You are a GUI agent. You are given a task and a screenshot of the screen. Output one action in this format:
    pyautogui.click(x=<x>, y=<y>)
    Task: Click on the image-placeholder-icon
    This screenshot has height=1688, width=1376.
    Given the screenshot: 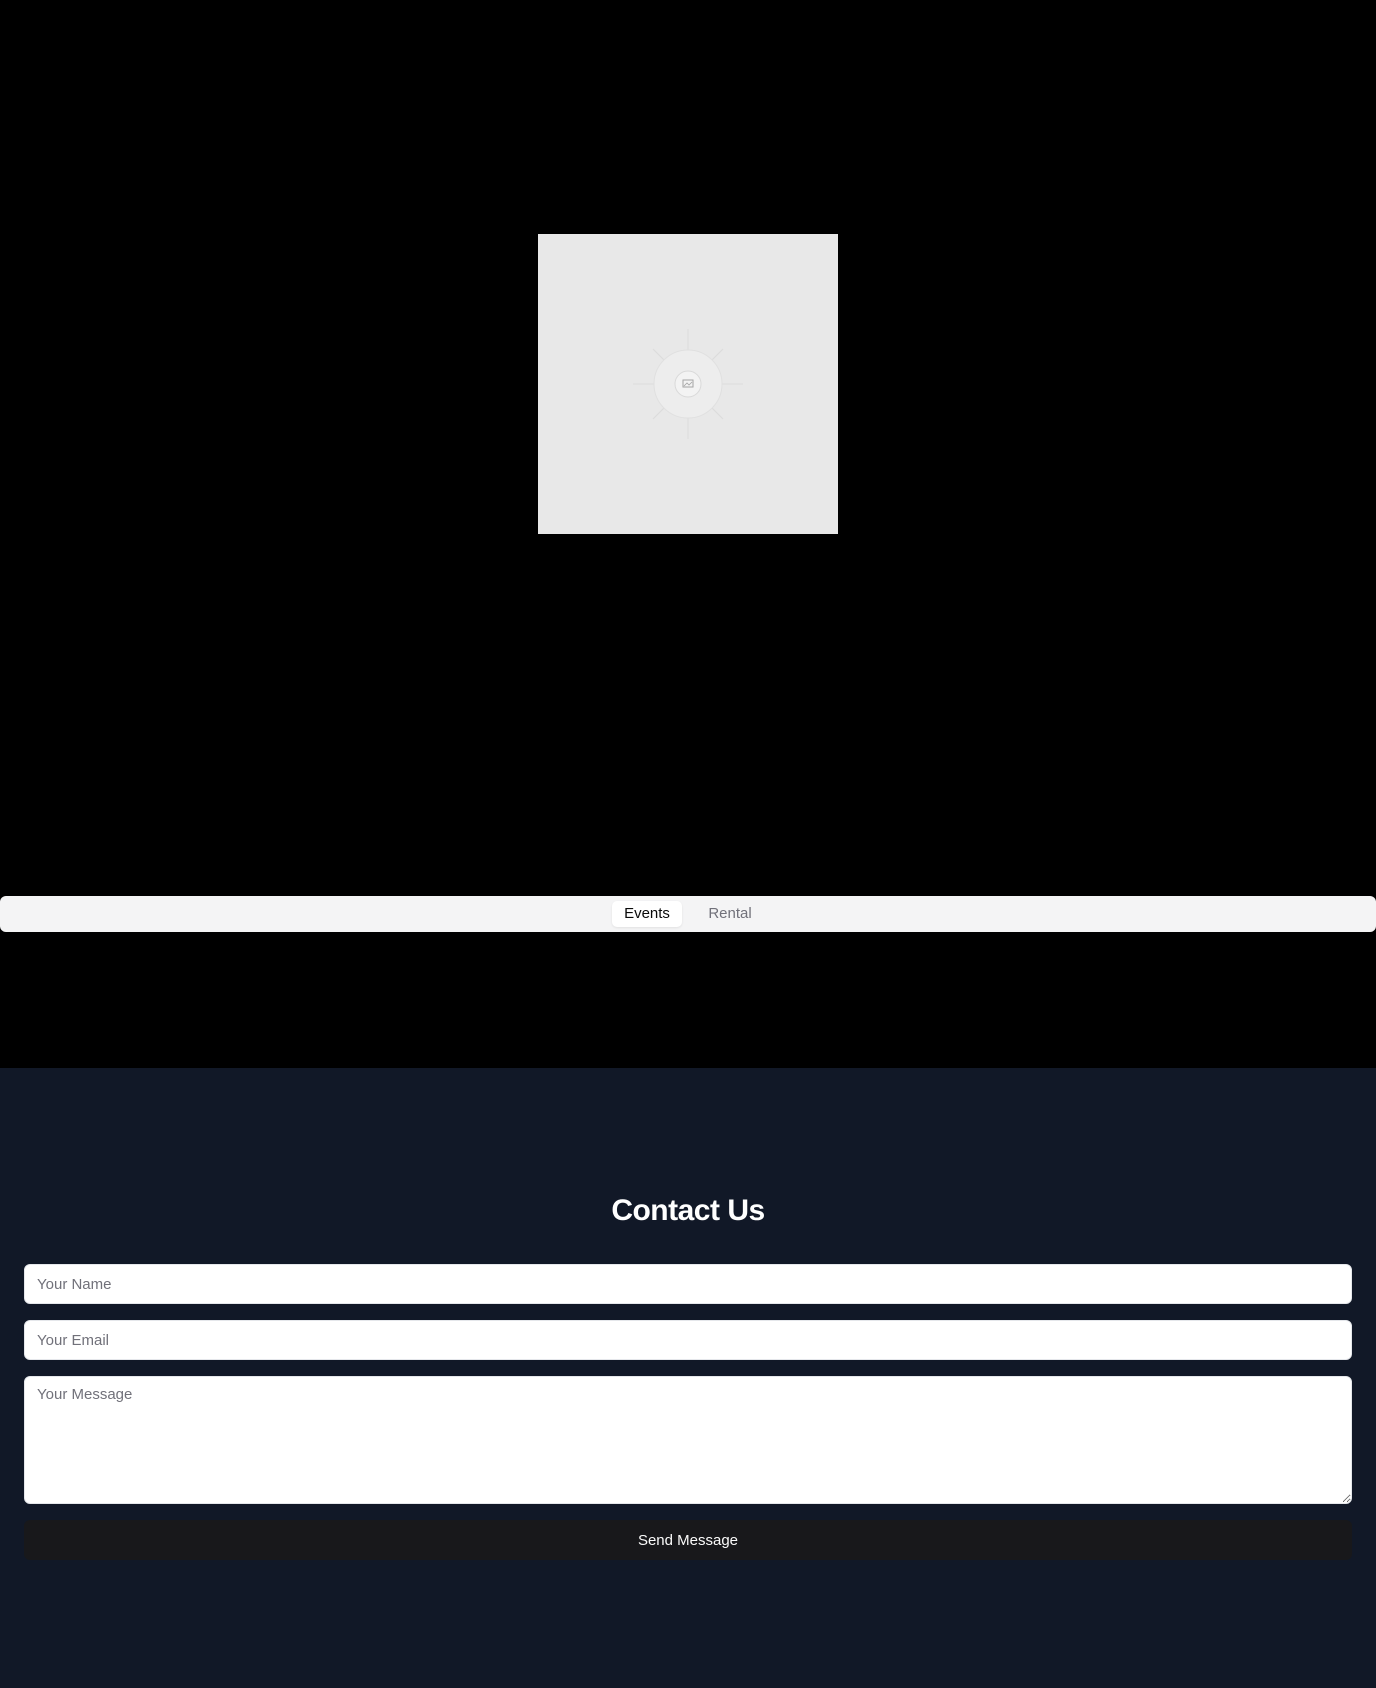 What is the action you would take?
    pyautogui.click(x=688, y=384)
    